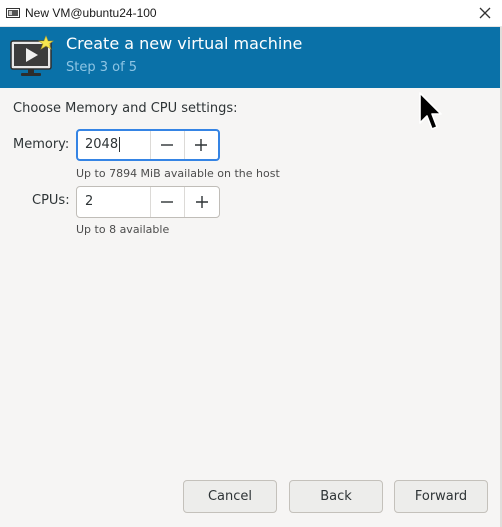 The height and width of the screenshot is (527, 502). What do you see at coordinates (91, 13) in the screenshot?
I see `window-title: New VM@ubuntu24-100` at bounding box center [91, 13].